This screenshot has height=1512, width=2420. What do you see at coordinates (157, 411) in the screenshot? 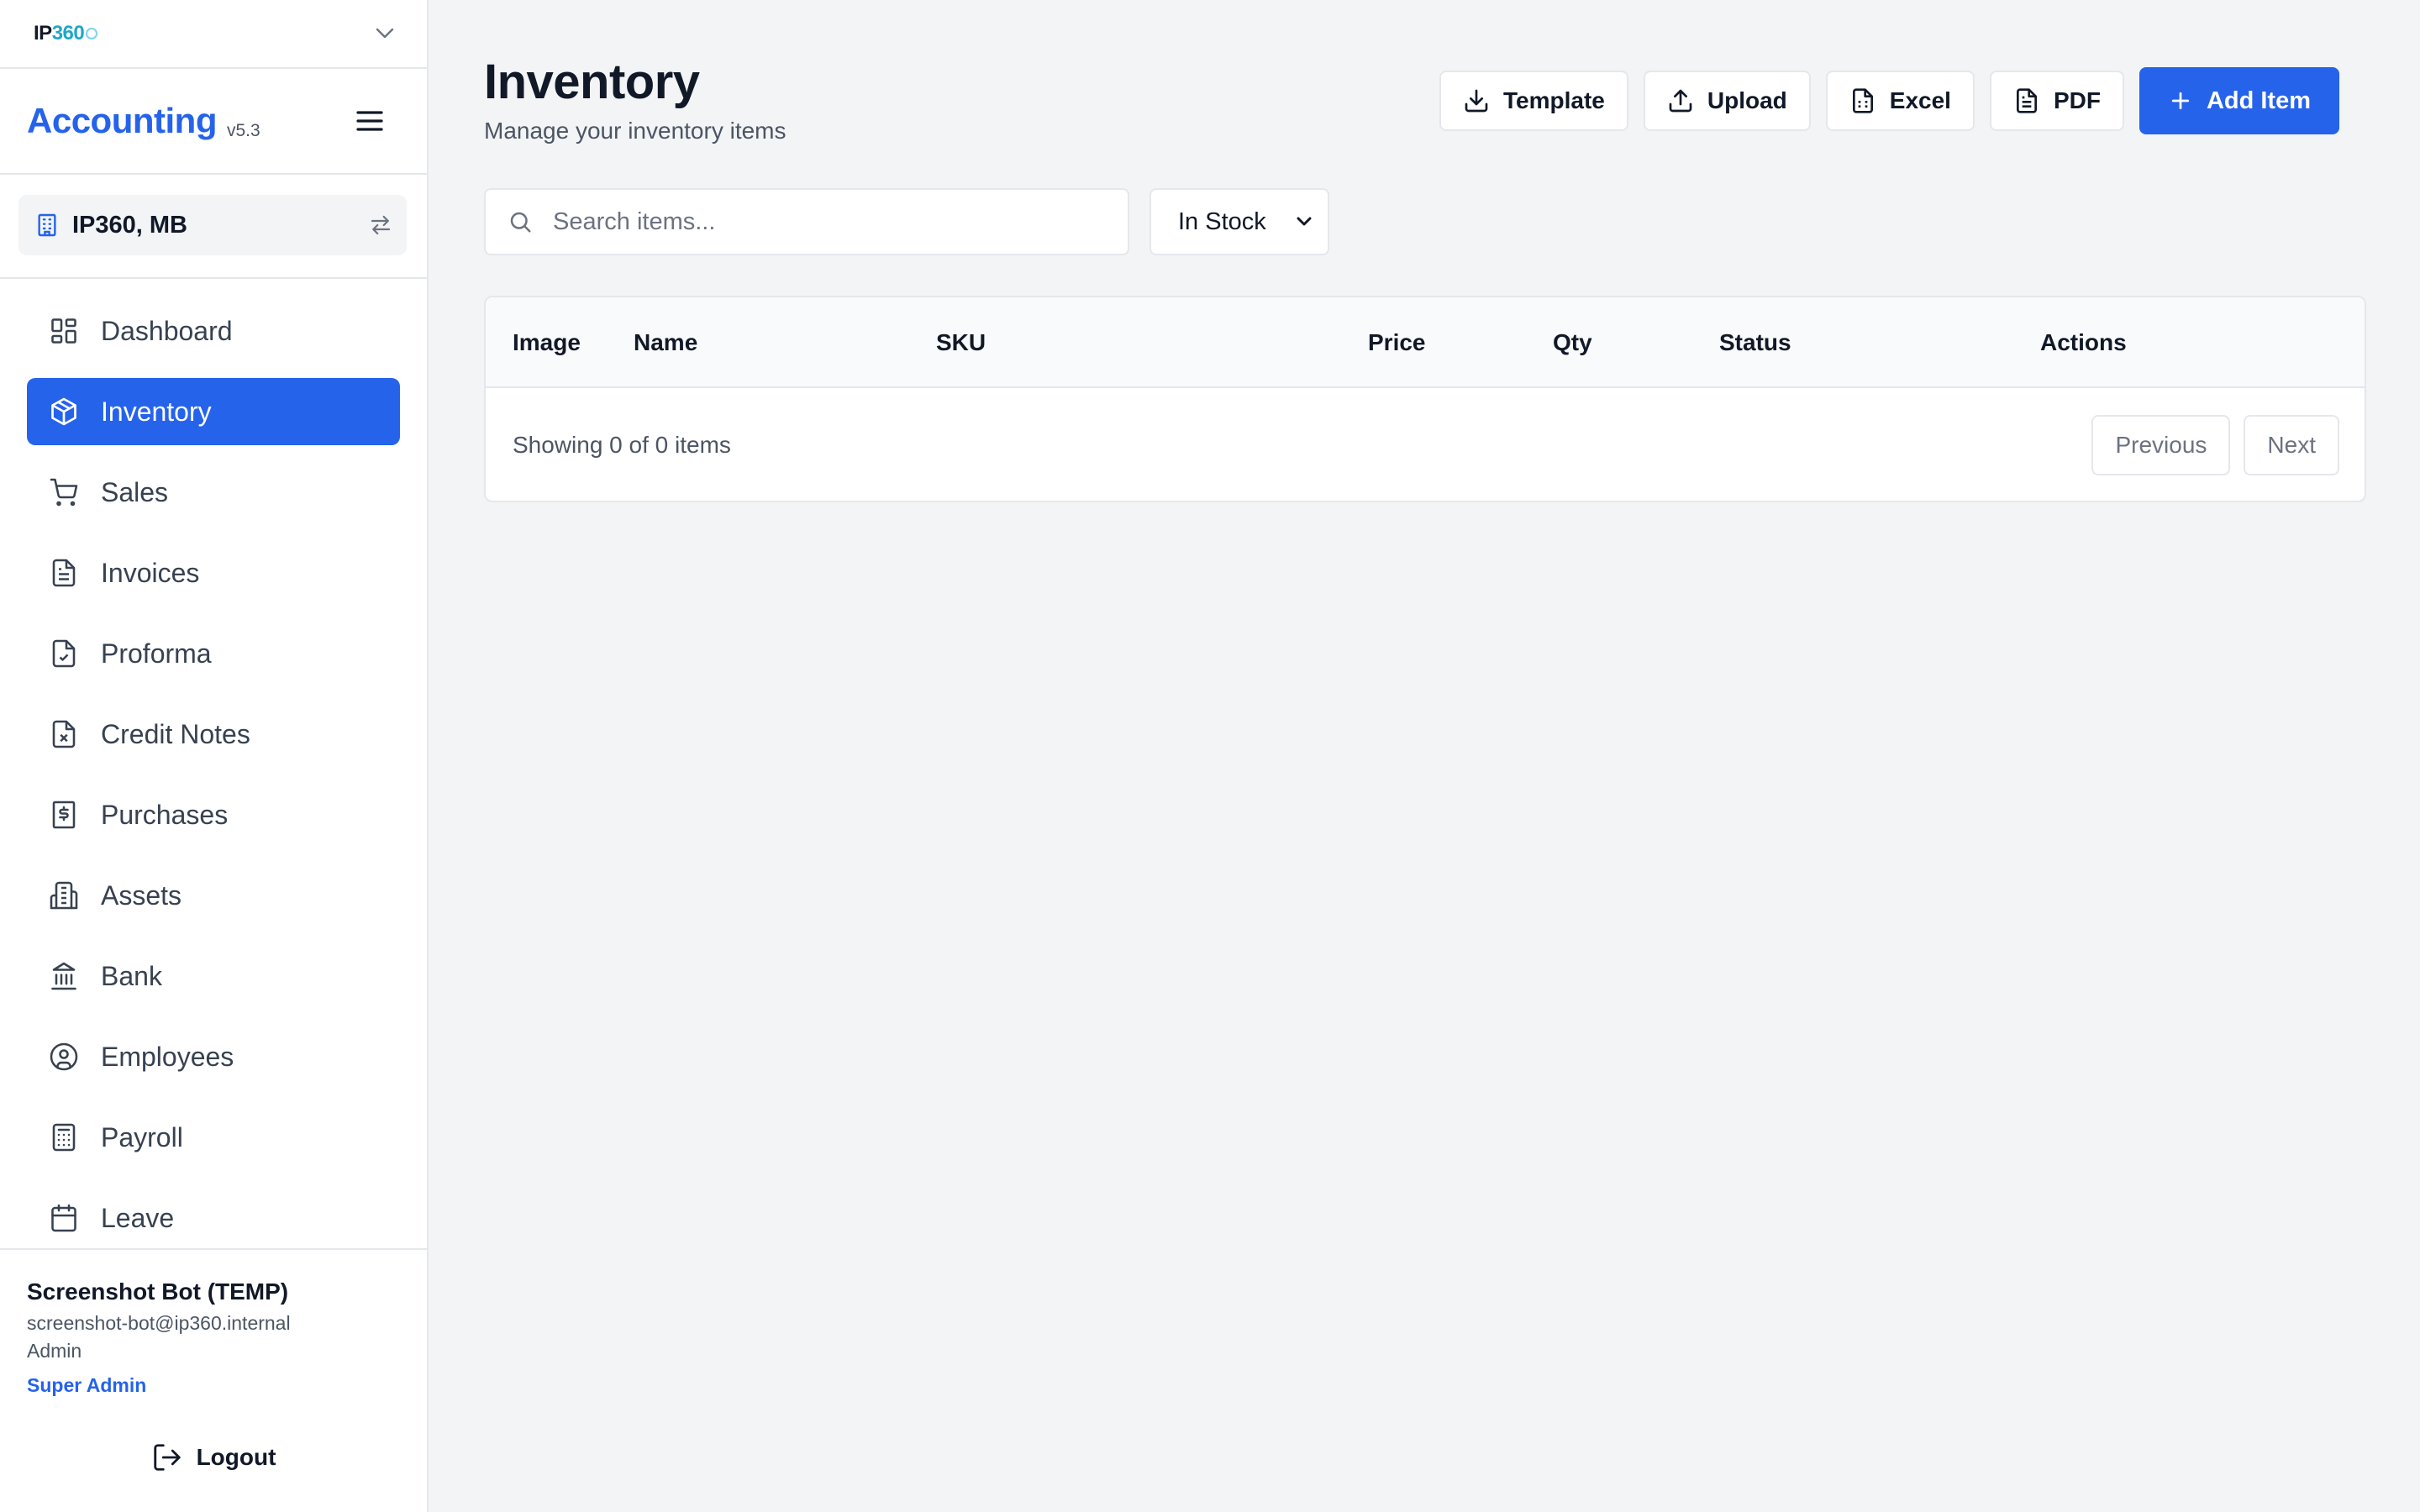
I see `sidebar-item-label: Inventory` at bounding box center [157, 411].